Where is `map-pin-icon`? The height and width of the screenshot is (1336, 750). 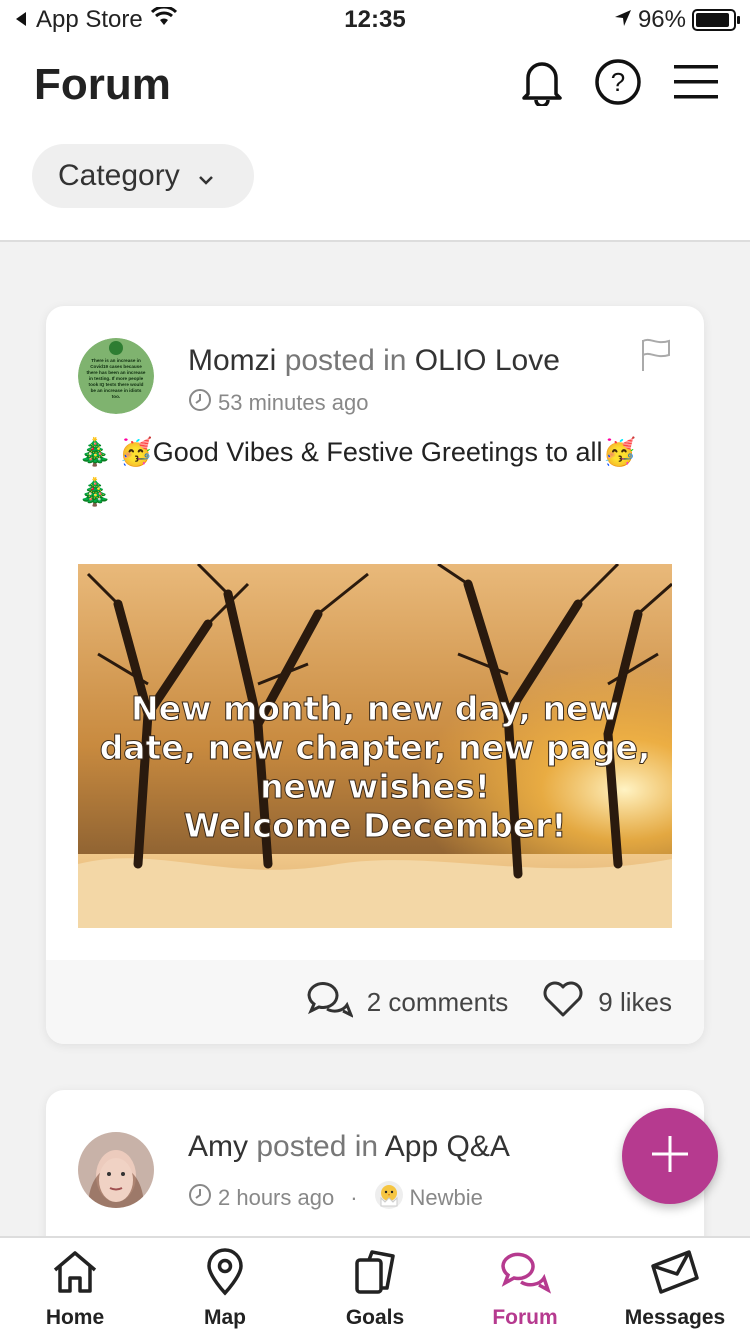 map-pin-icon is located at coordinates (225, 1275).